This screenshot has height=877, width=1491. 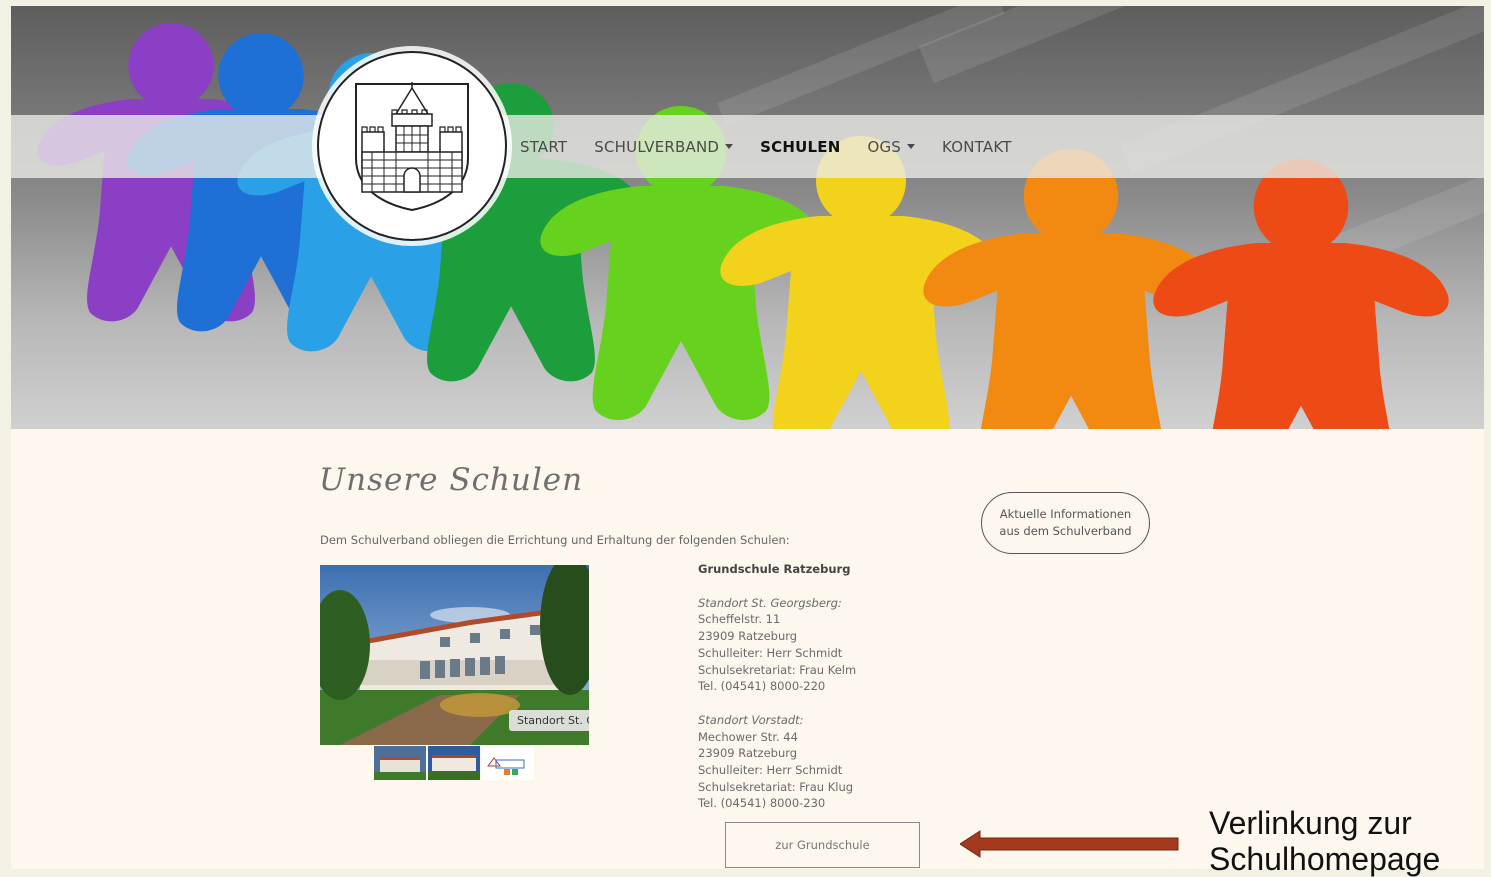 What do you see at coordinates (1069, 844) in the screenshot?
I see `annotation-arrow-icon` at bounding box center [1069, 844].